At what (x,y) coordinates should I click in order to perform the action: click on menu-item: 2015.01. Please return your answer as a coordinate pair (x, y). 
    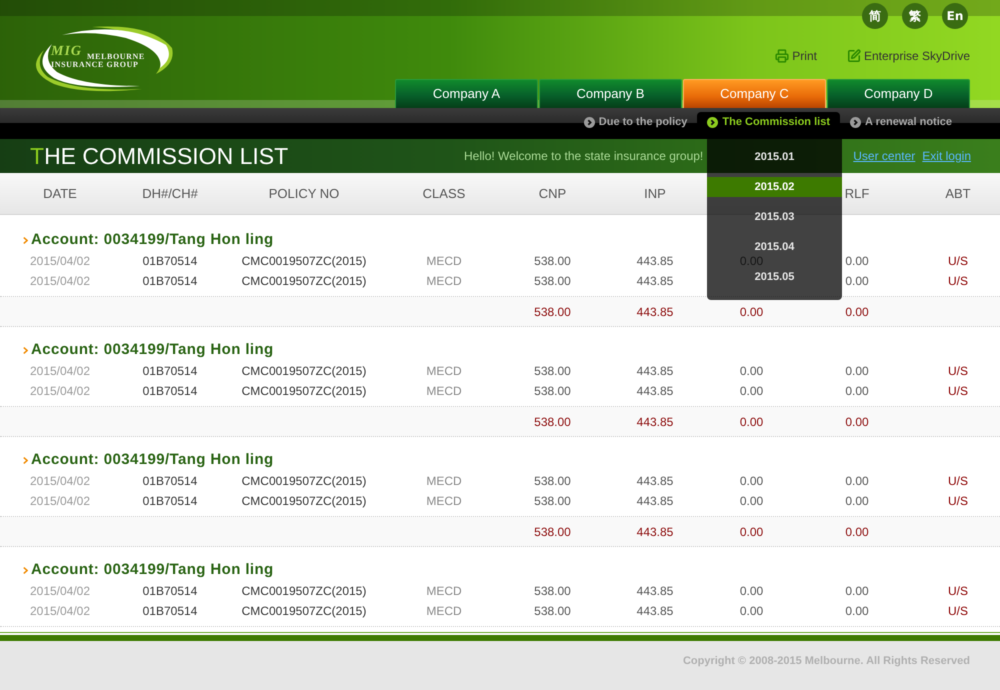
    Looking at the image, I should click on (774, 157).